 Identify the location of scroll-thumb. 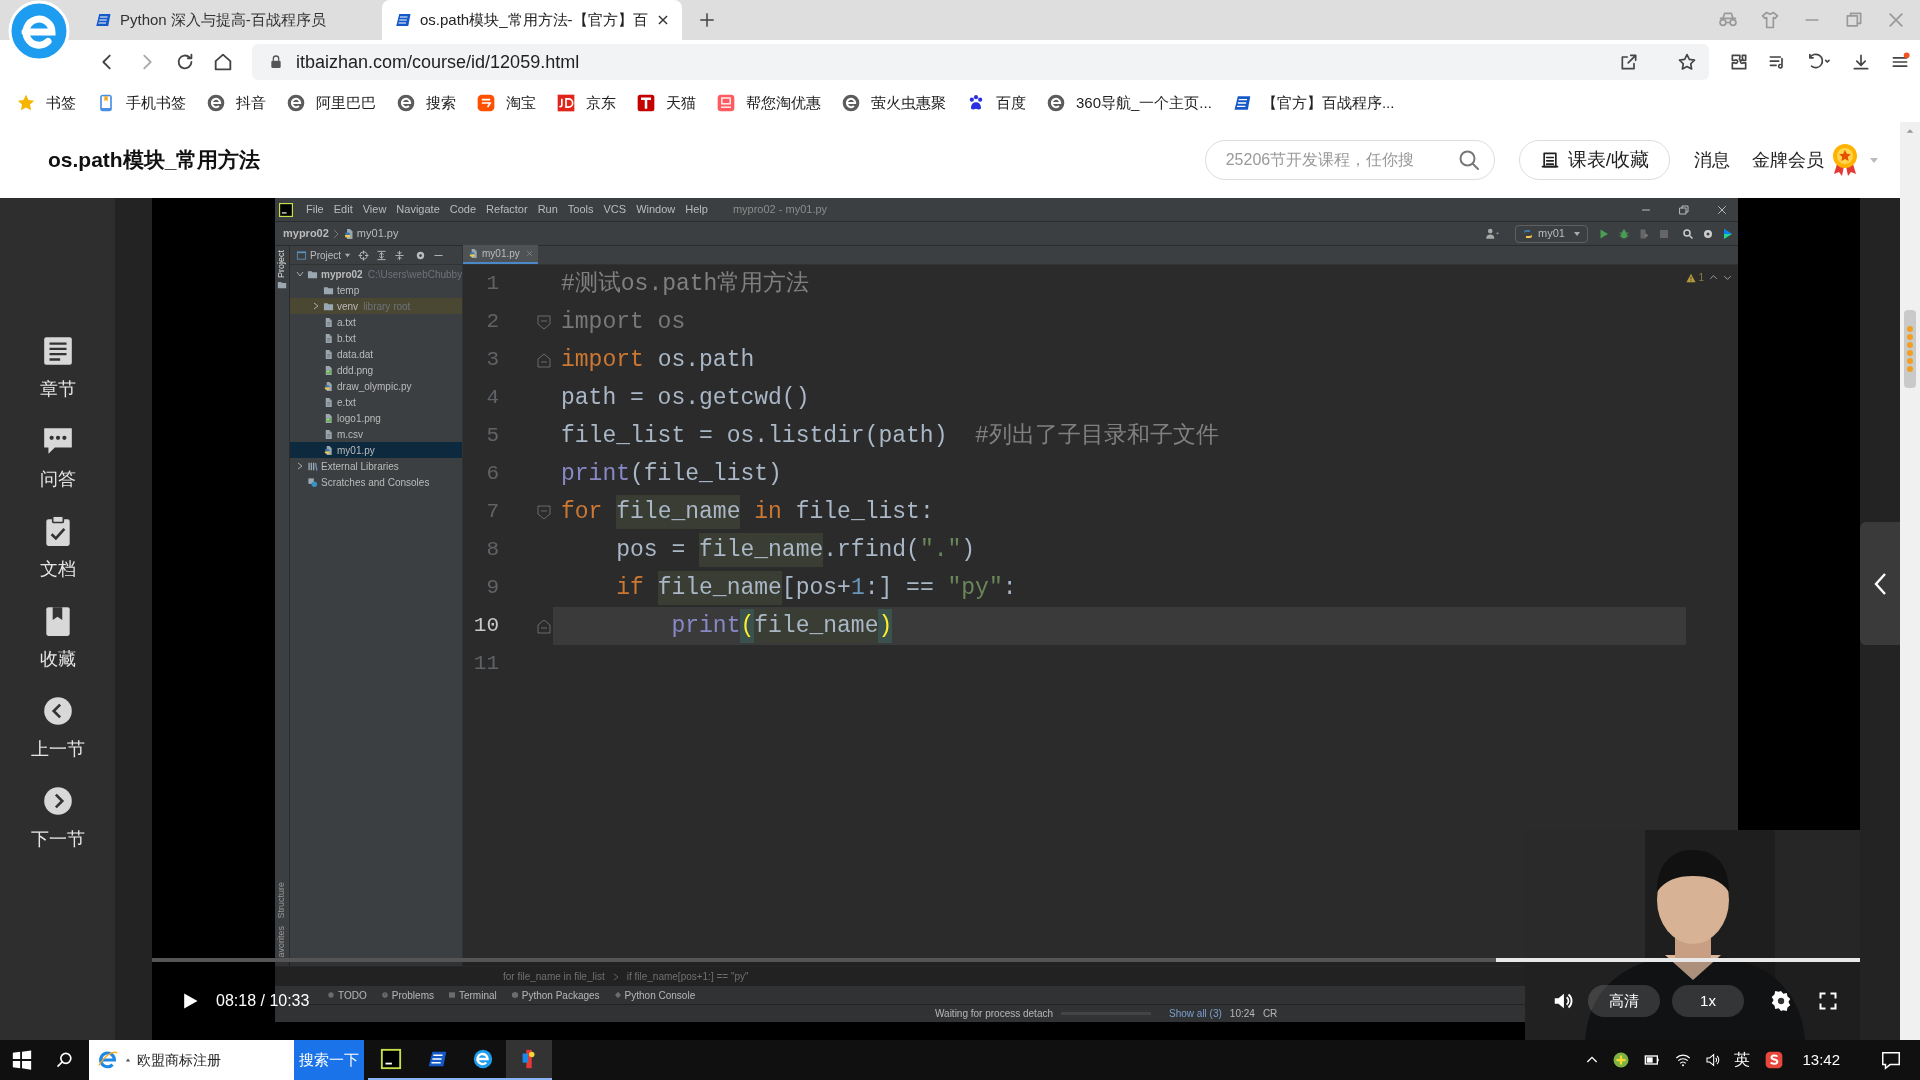
(1910, 349).